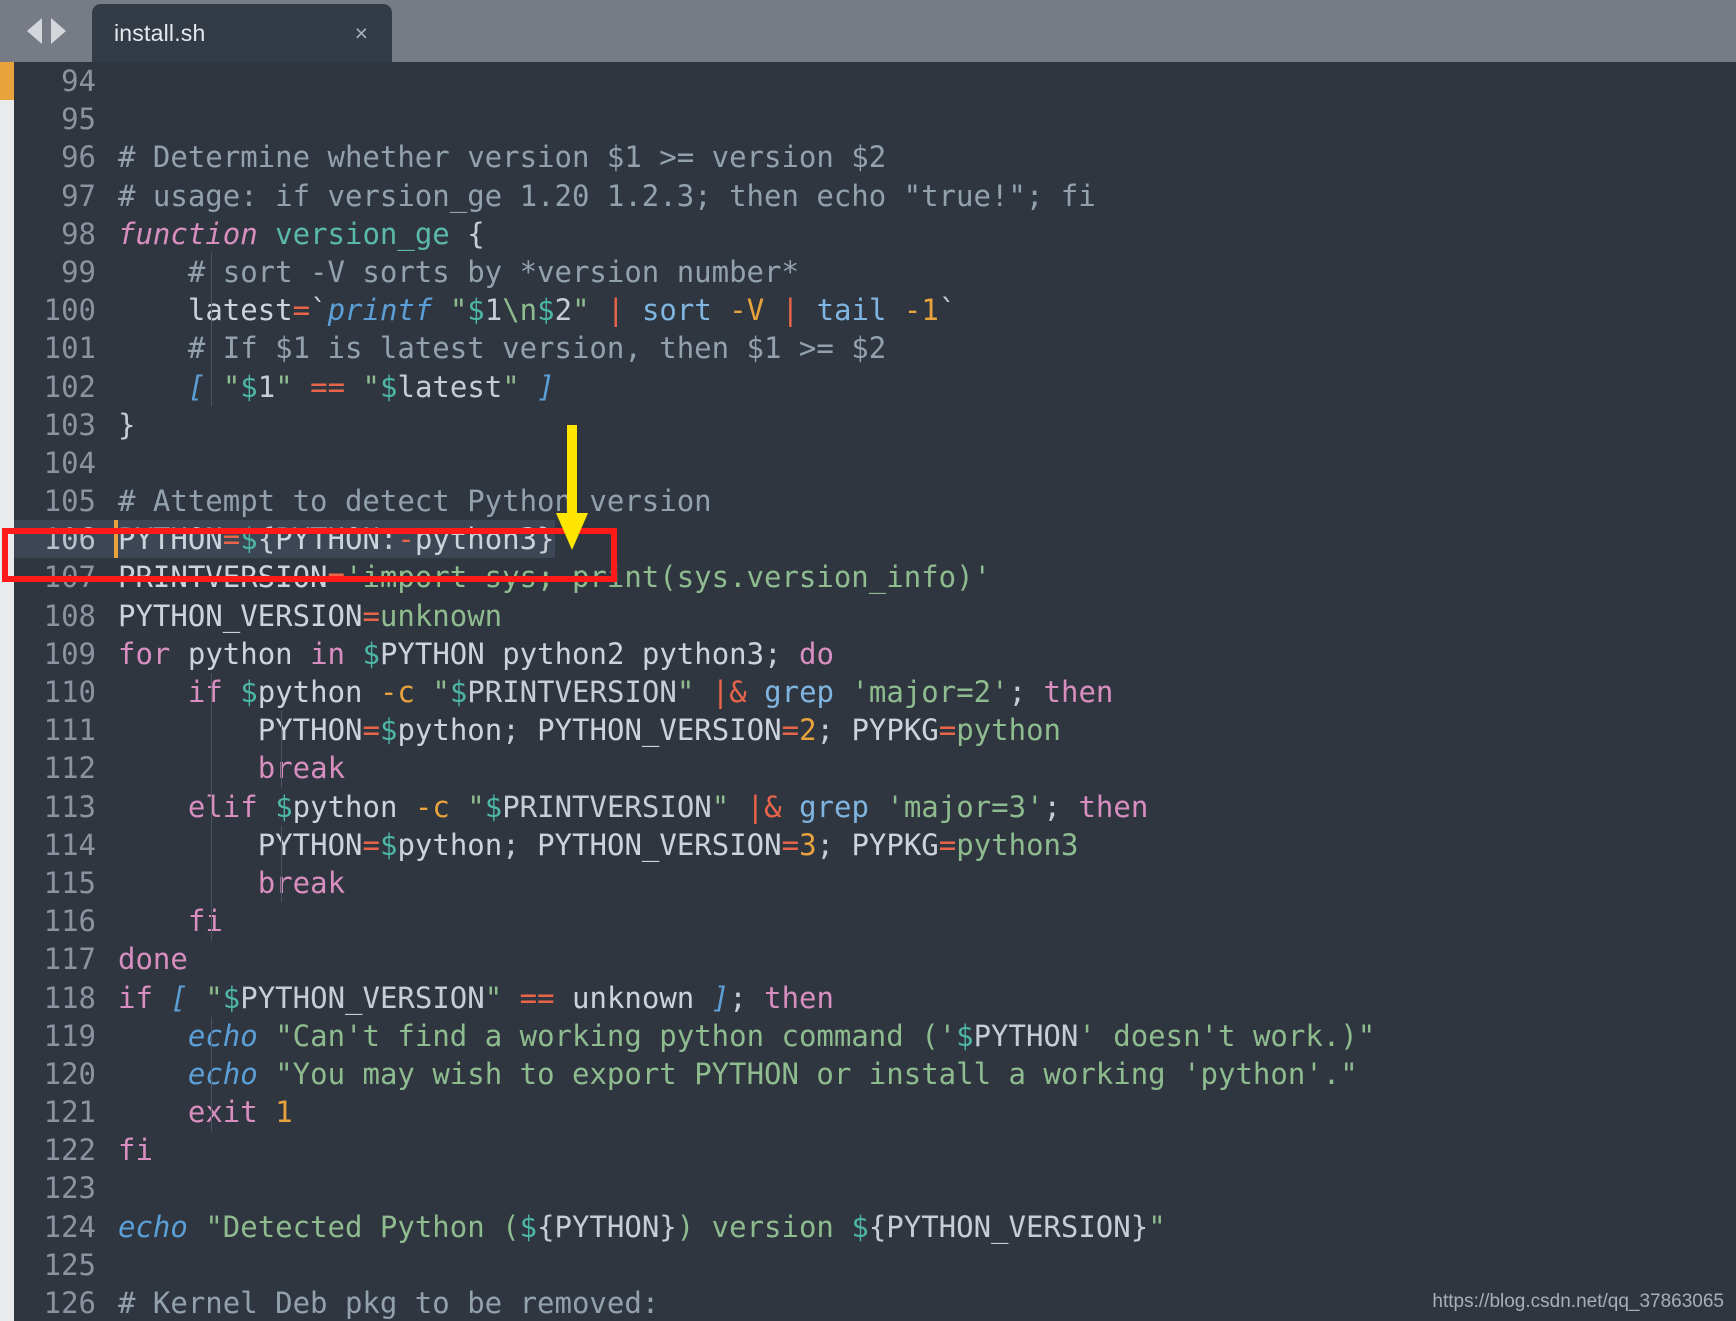  What do you see at coordinates (69, 577) in the screenshot?
I see `line-number: 107` at bounding box center [69, 577].